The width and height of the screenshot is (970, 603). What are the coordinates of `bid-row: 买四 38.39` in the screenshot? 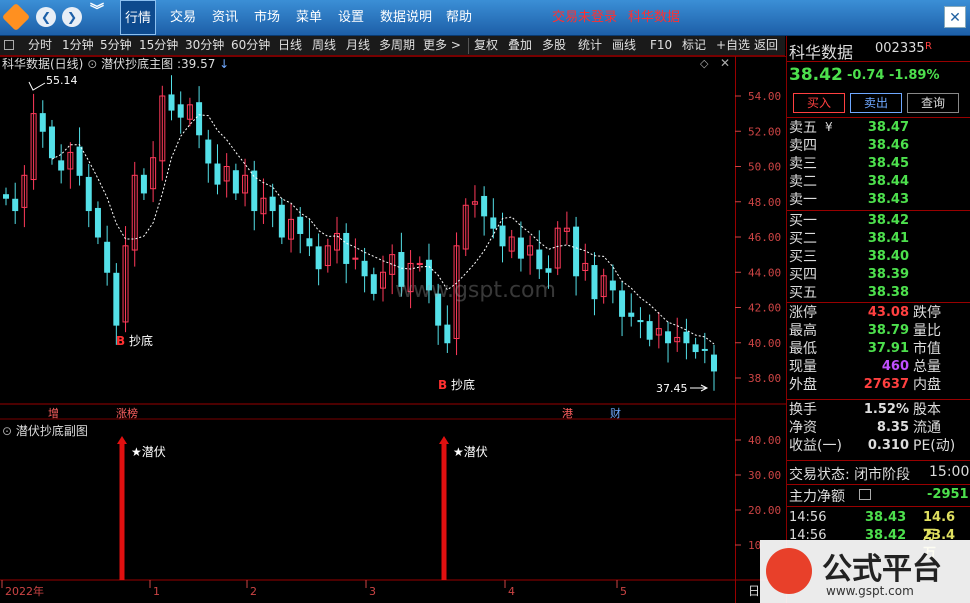 It's located at (877, 275).